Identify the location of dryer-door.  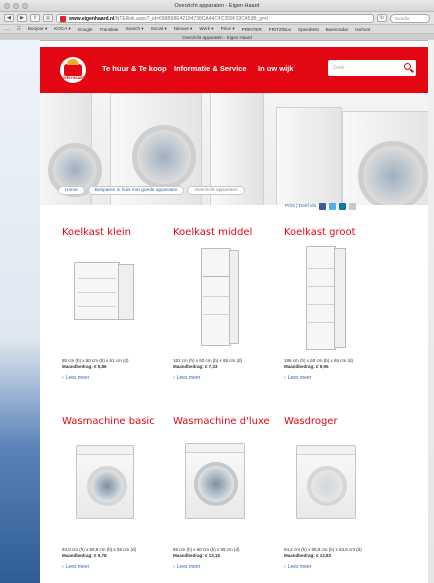
(327, 486).